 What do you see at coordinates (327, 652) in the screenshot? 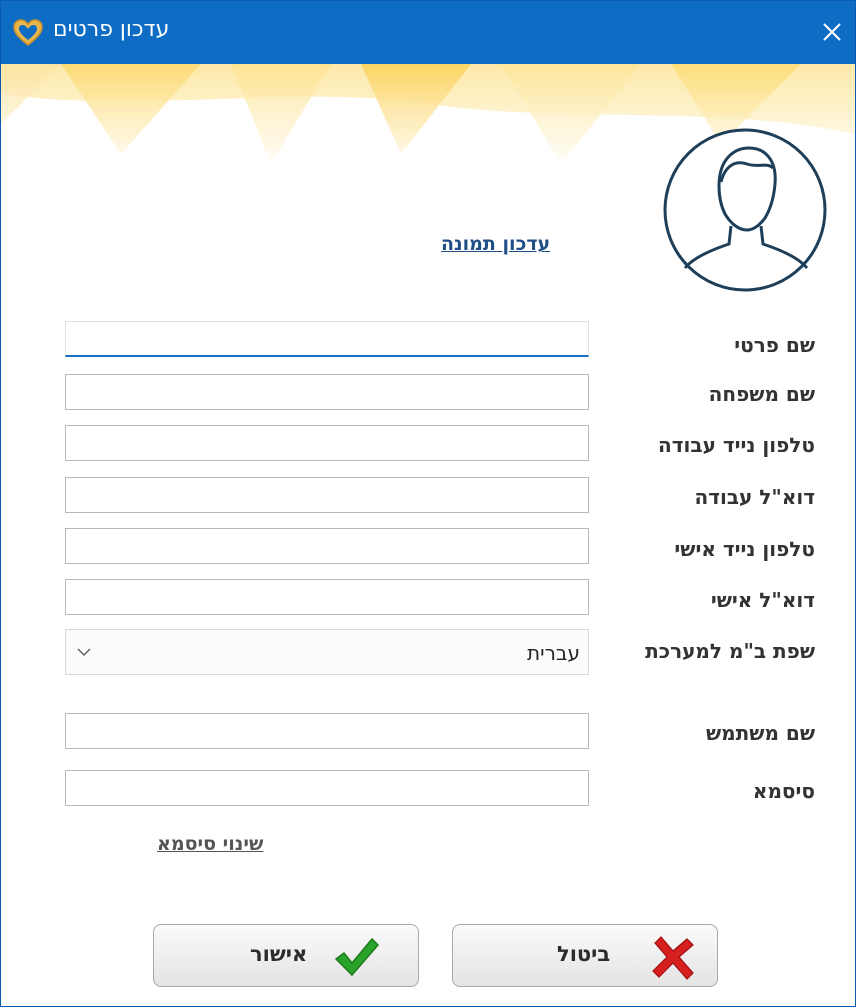
I see `language-select: עברית` at bounding box center [327, 652].